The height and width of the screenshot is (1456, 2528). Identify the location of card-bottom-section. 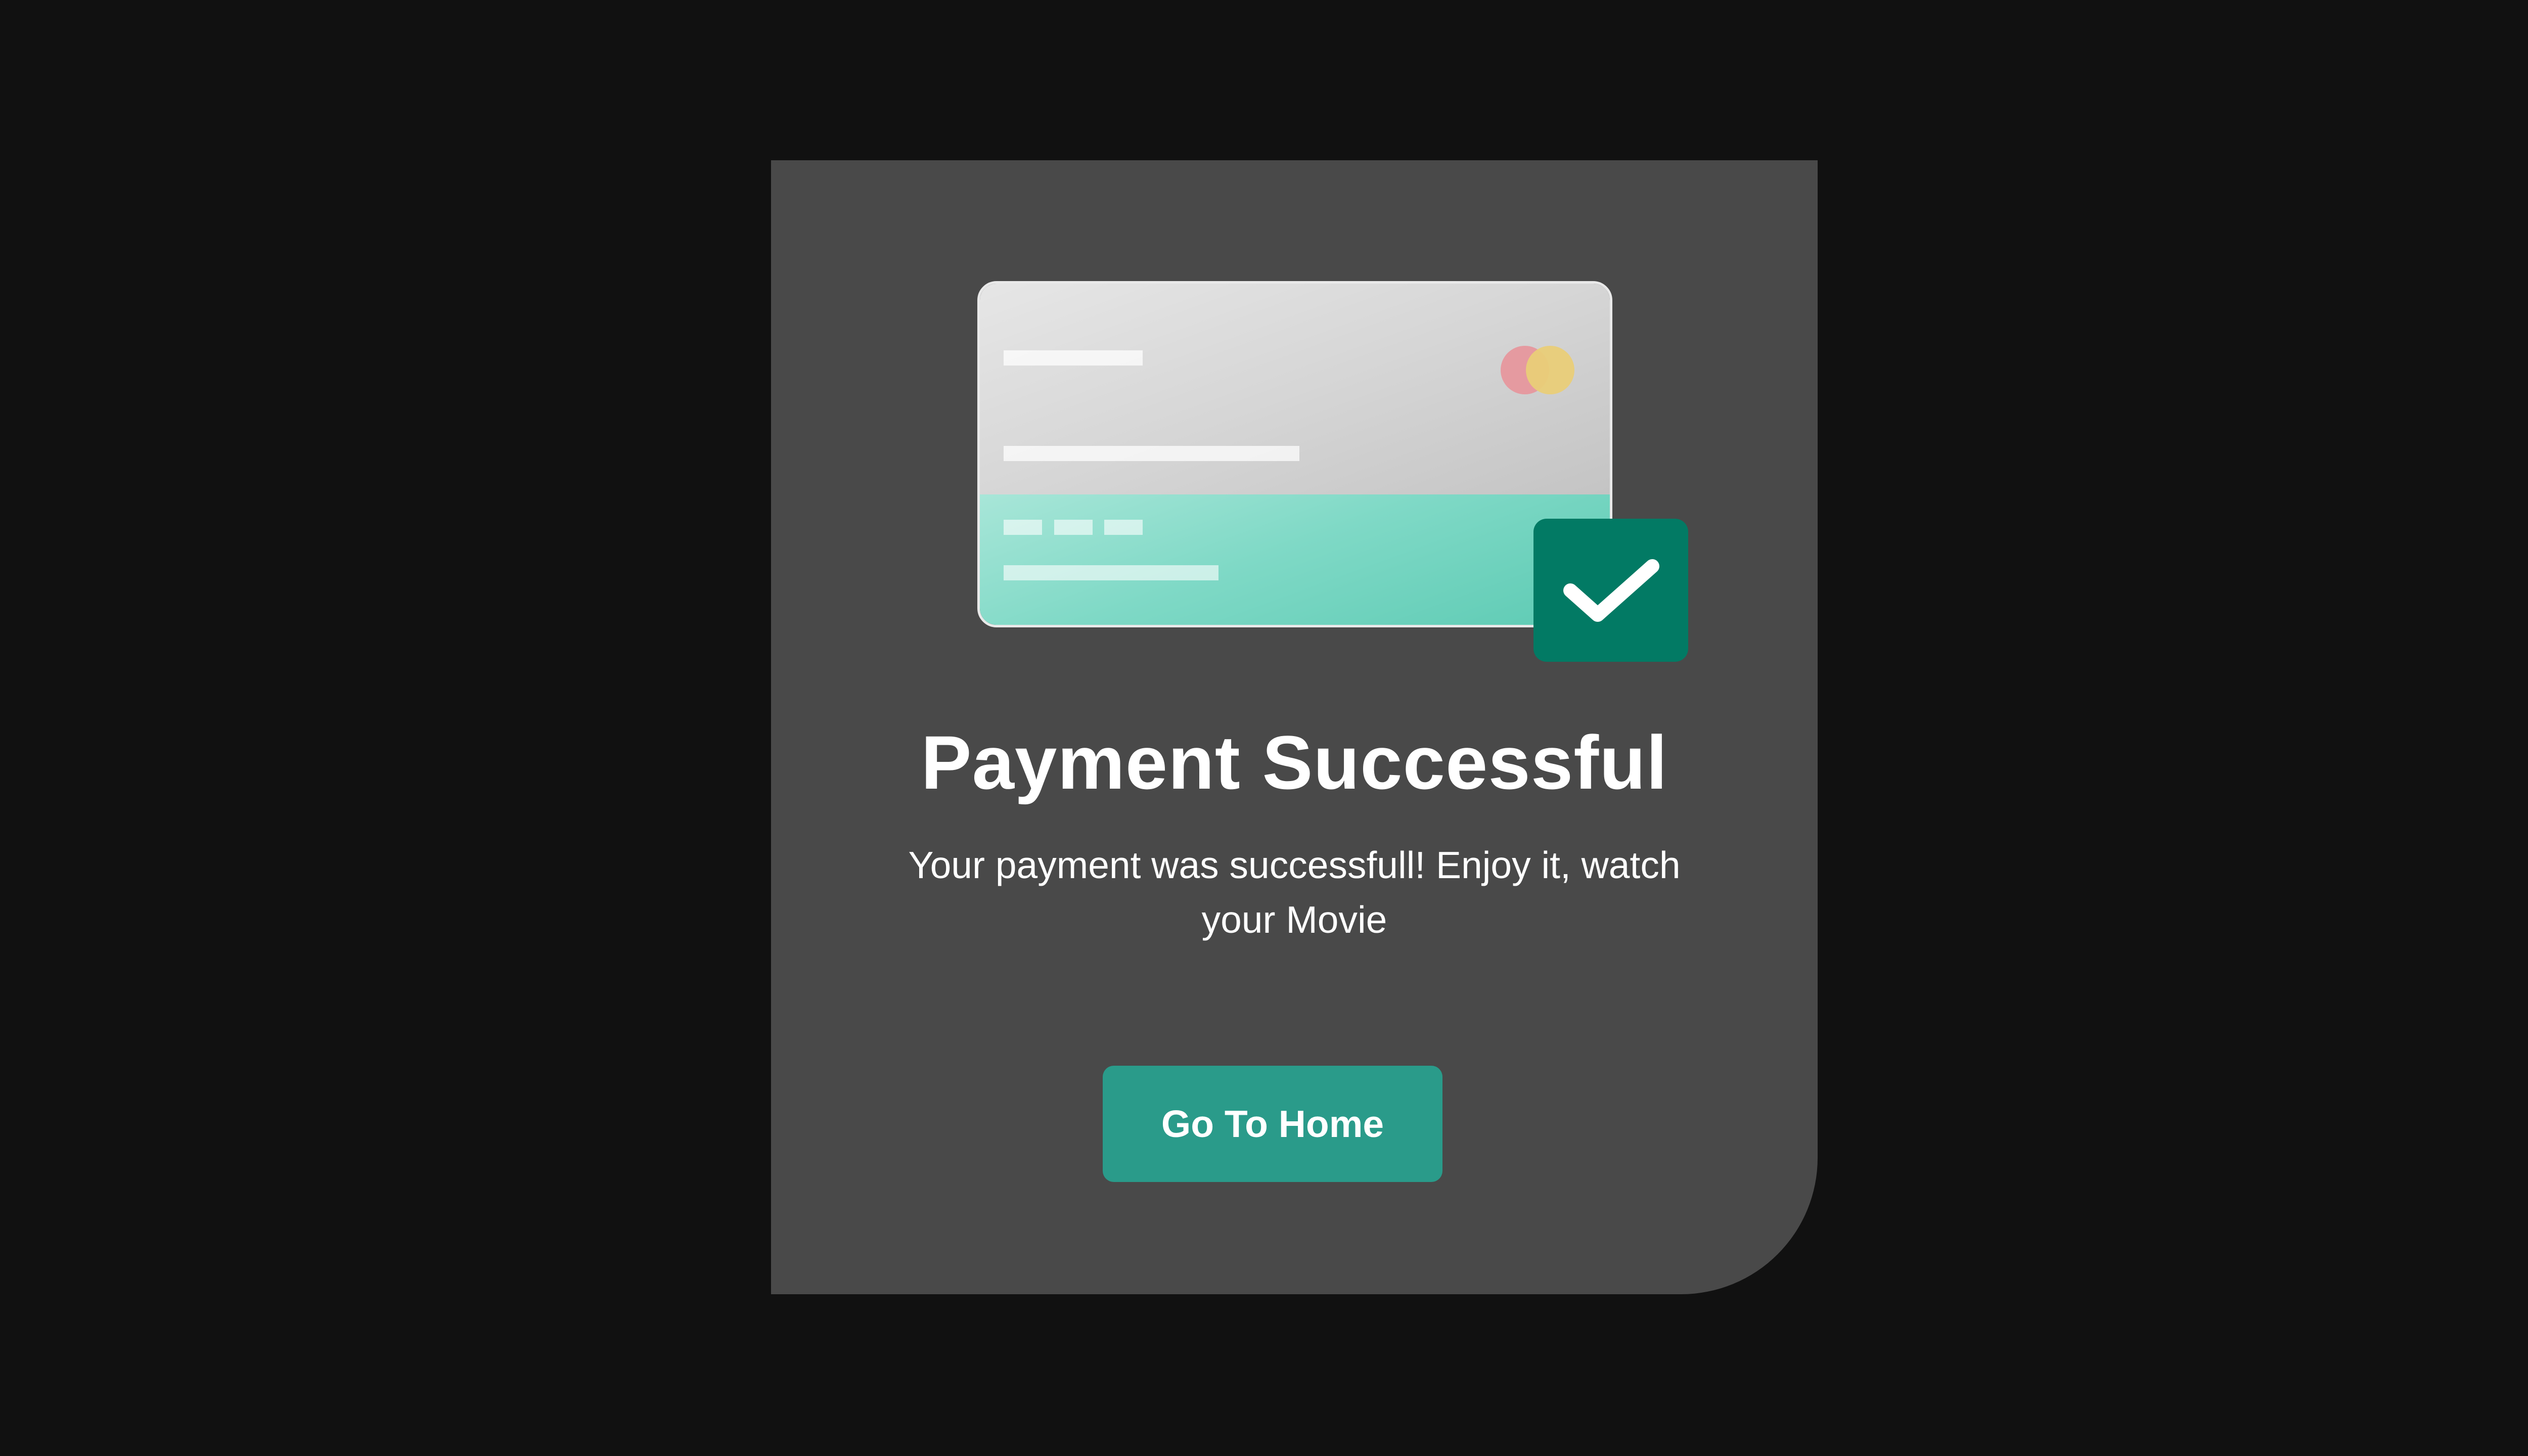
(1295, 559).